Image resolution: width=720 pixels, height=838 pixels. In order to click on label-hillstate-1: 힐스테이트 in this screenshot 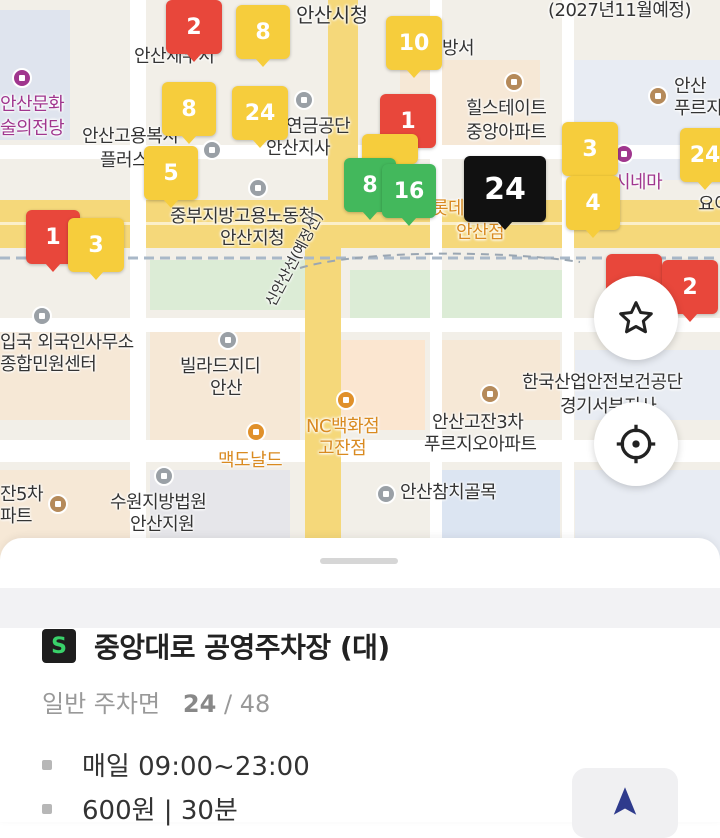, I will do `click(506, 108)`.